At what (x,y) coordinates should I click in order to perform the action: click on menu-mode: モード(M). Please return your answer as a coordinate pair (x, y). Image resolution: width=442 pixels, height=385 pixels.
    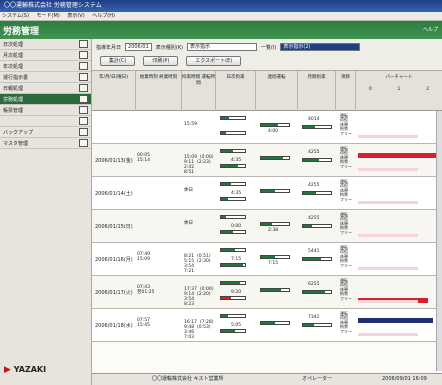
    Looking at the image, I should click on (48, 16).